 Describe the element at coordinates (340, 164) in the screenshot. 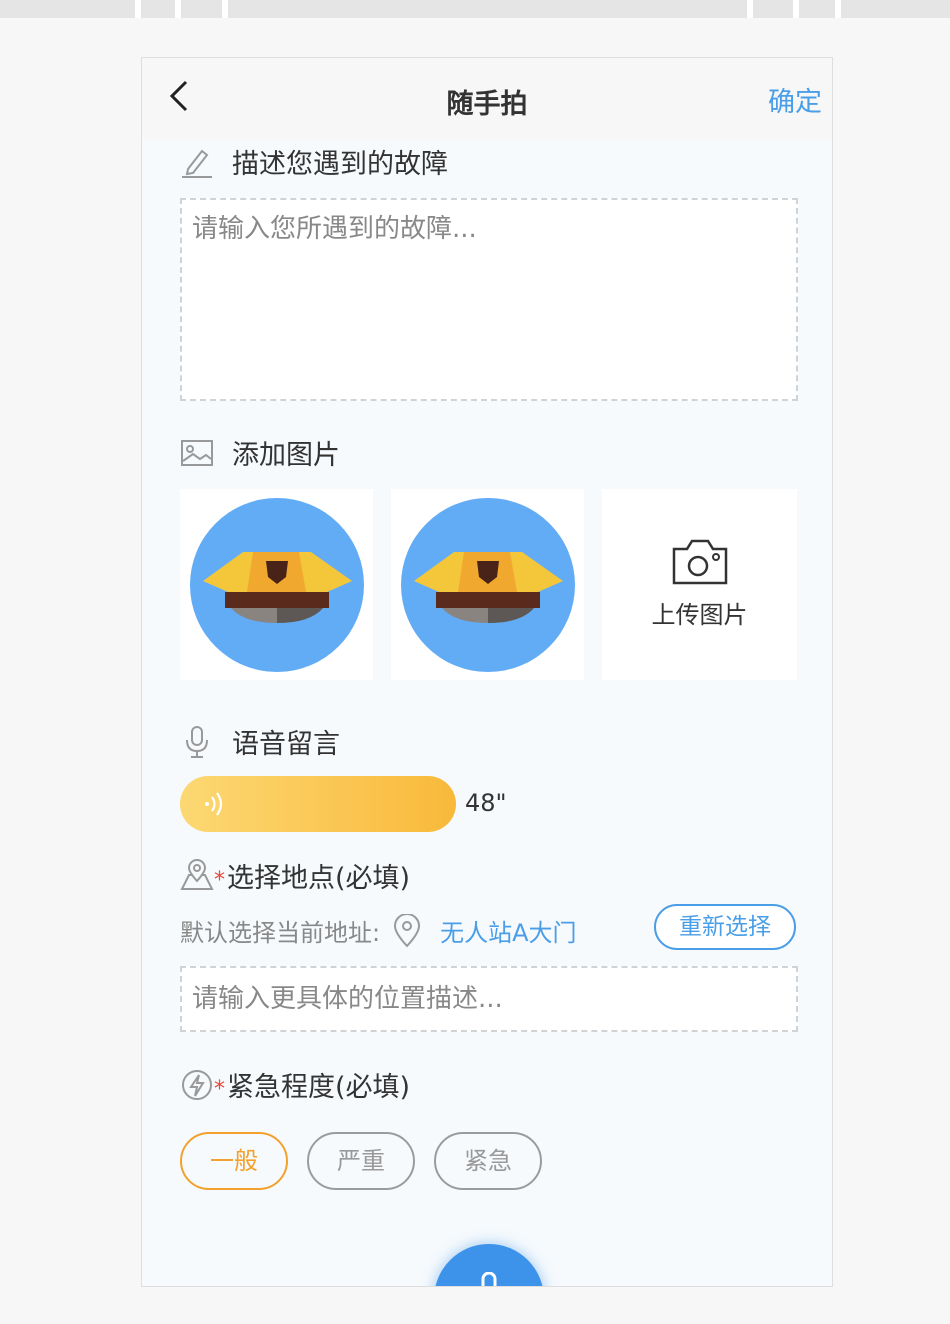

I see `description-title: 描述您遇到的故障` at that location.